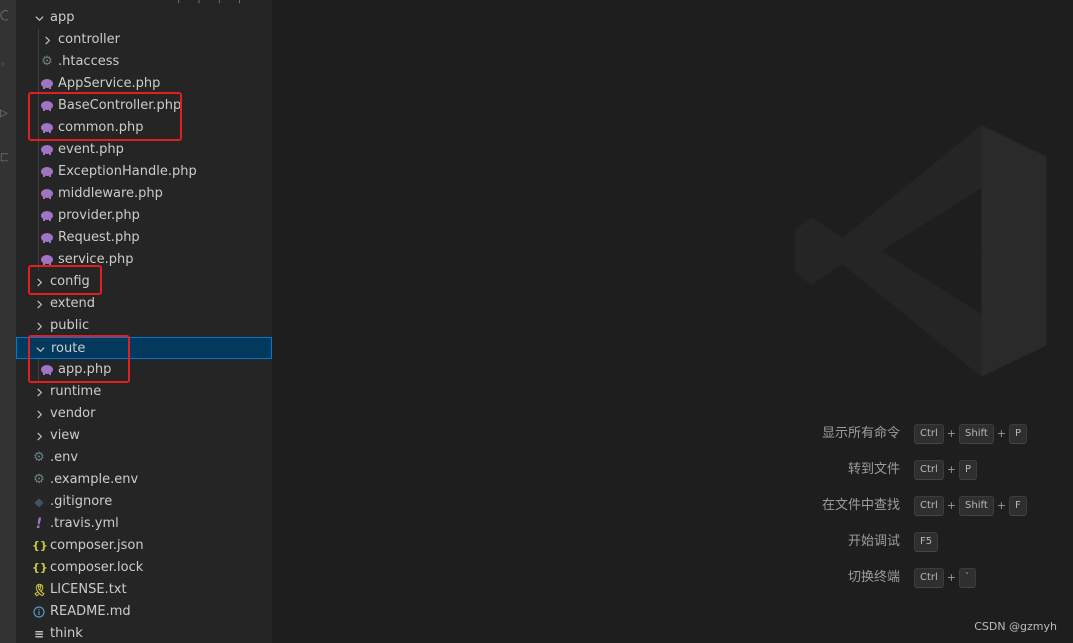 Image resolution: width=1073 pixels, height=643 pixels. I want to click on tree-item-label: route, so click(68, 348).